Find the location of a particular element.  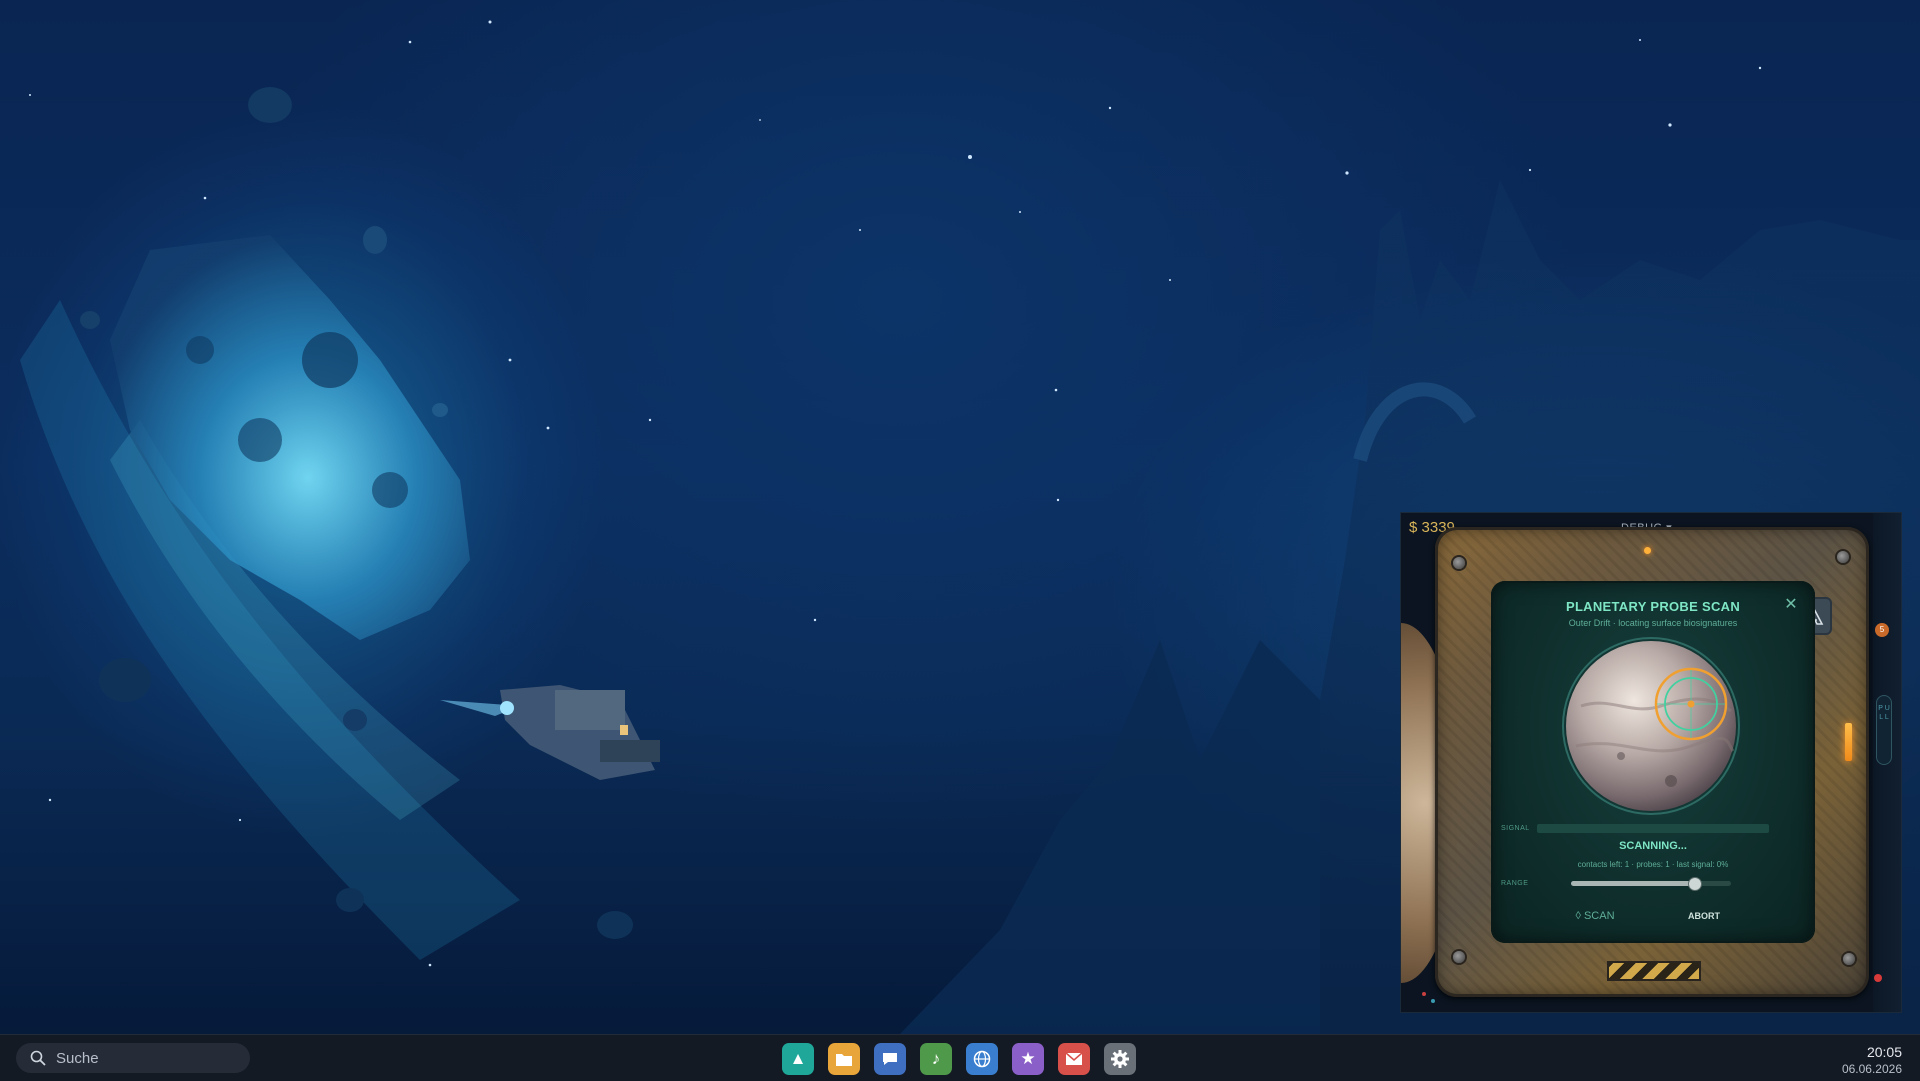

range-label: RANGE is located at coordinates (1515, 883).